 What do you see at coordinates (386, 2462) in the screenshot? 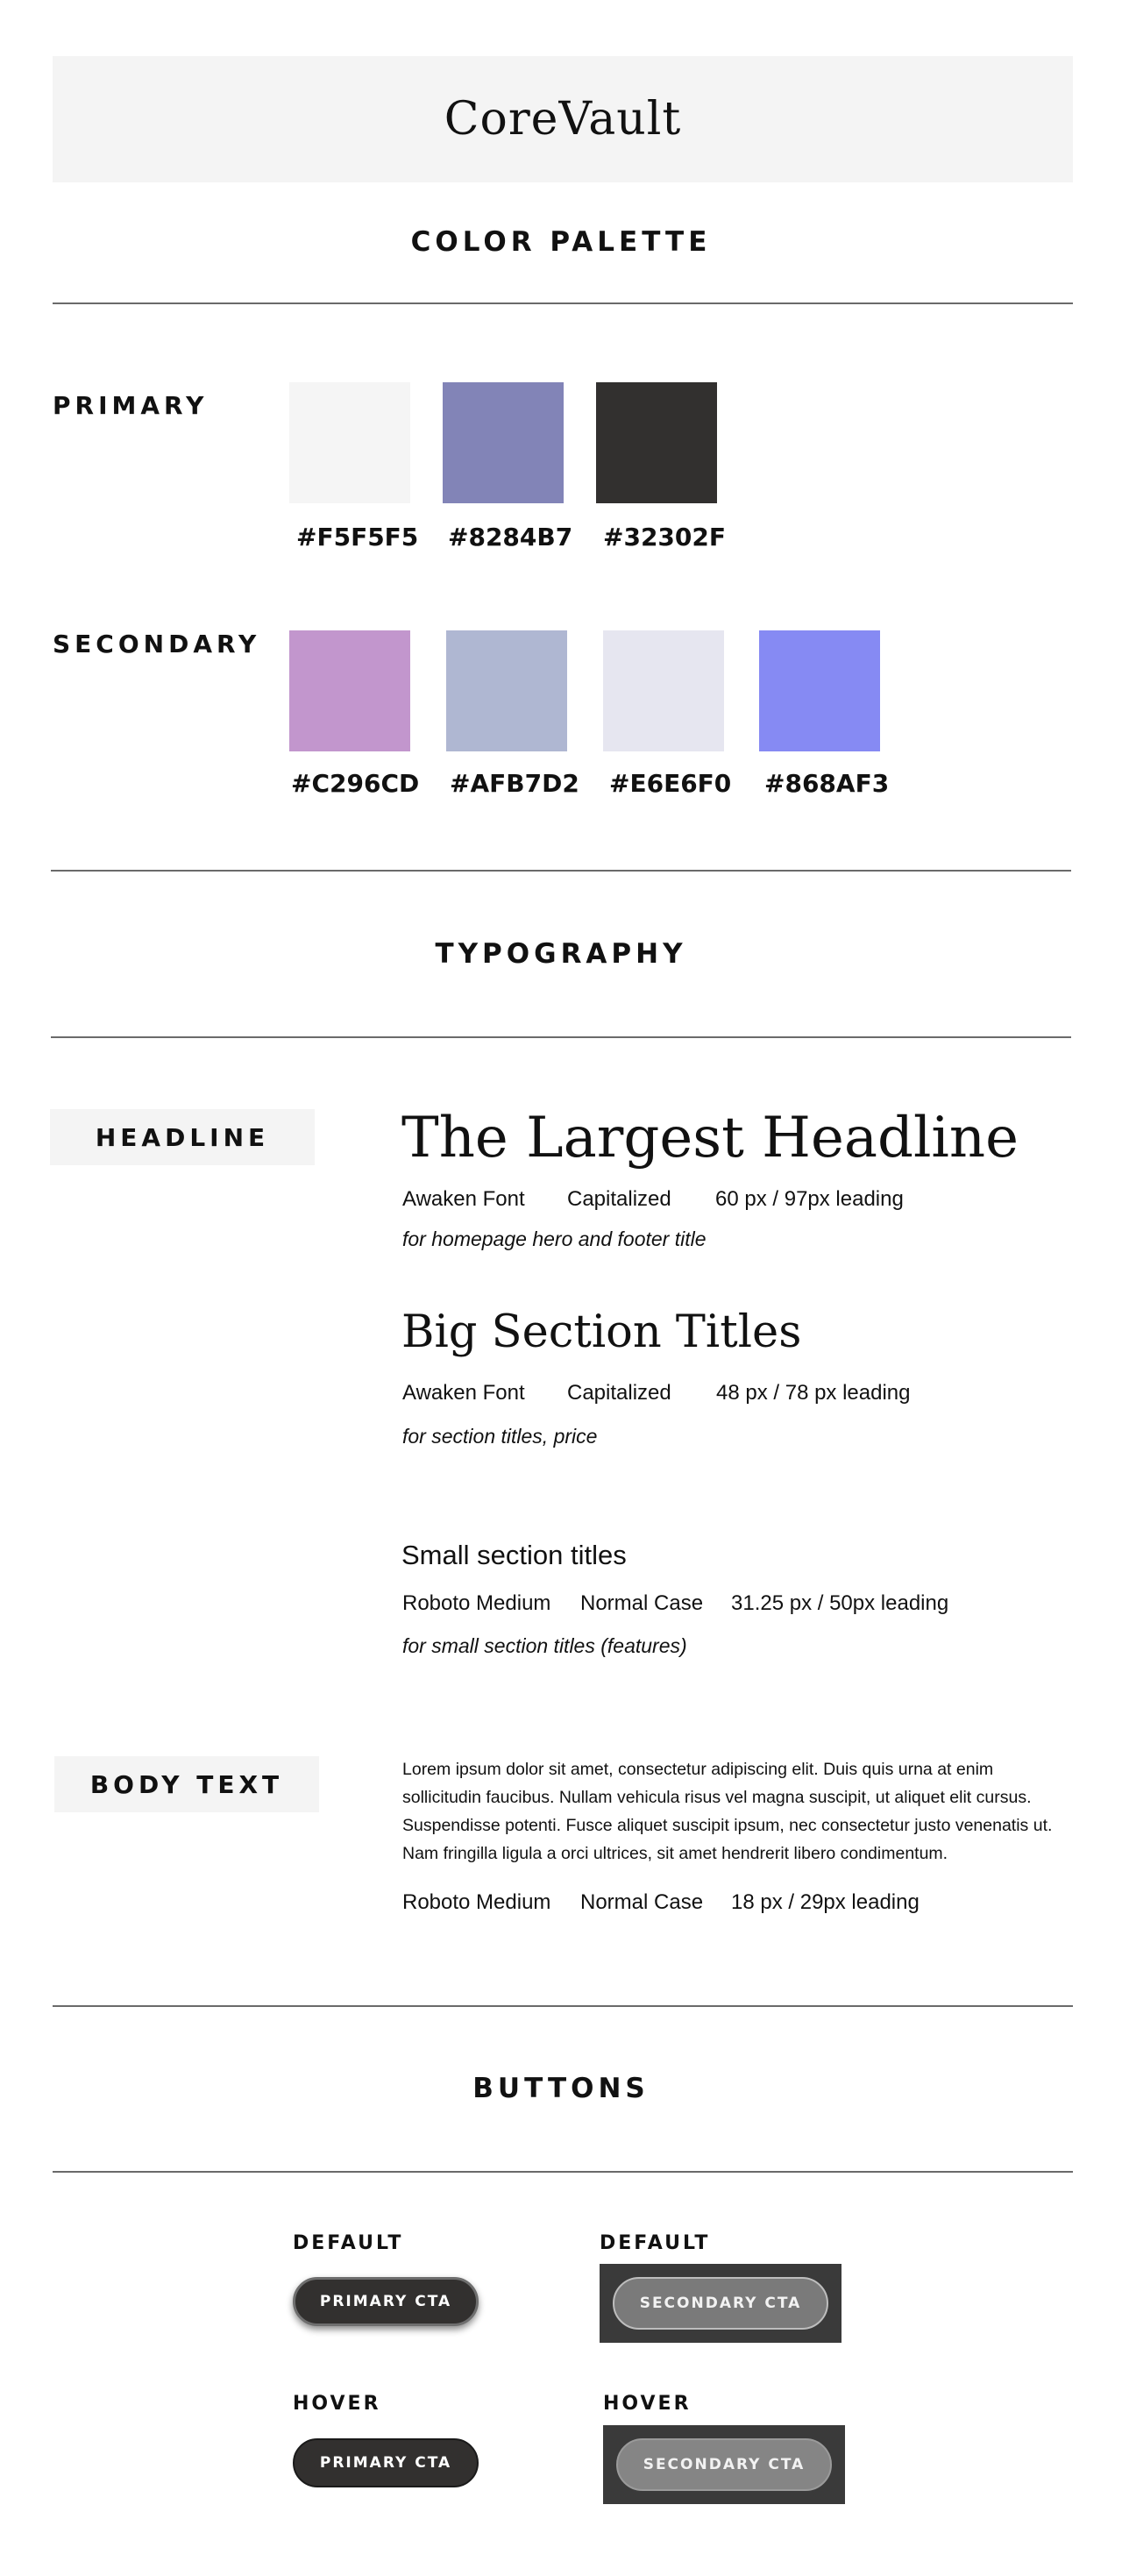
I see `primary-cta-button-hover: PRIMARY CTA` at bounding box center [386, 2462].